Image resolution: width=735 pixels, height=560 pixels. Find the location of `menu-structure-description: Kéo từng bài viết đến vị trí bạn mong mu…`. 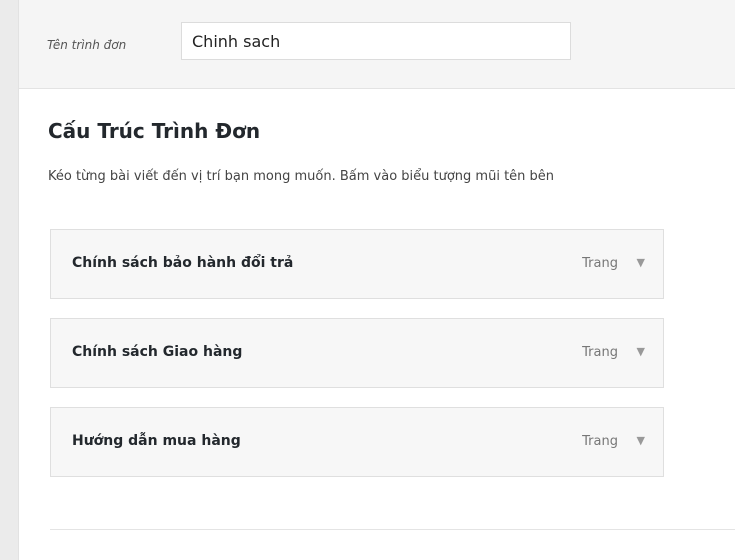

menu-structure-description: Kéo từng bài viết đến vị trí bạn mong mu… is located at coordinates (301, 176).